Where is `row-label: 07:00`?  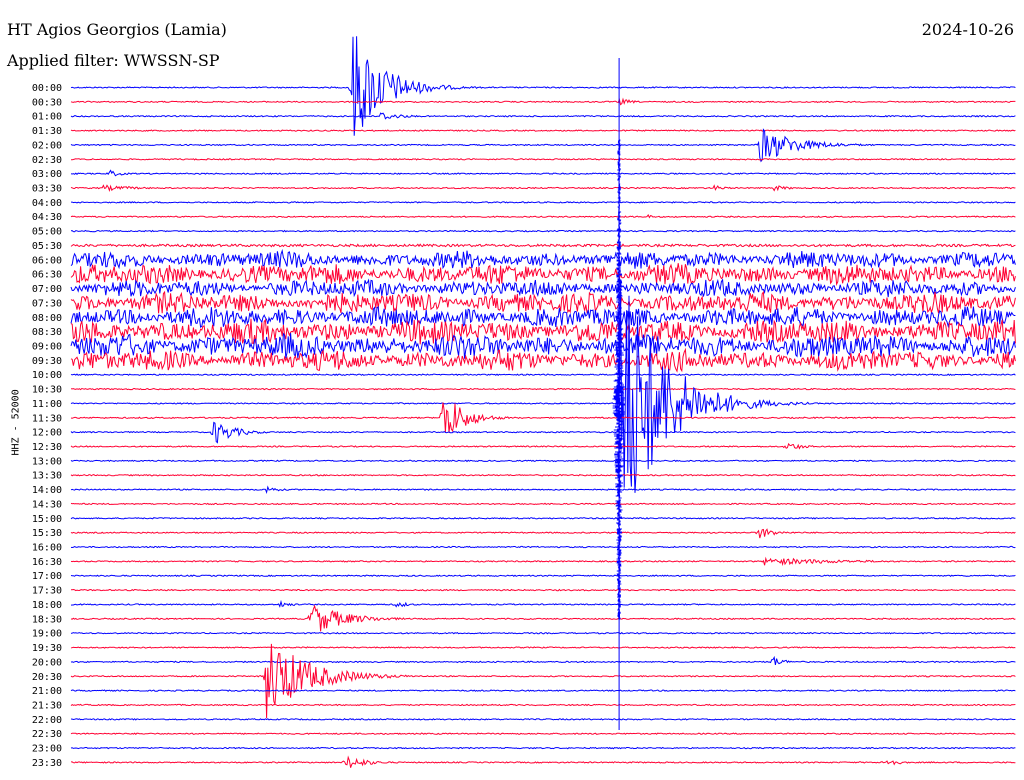
row-label: 07:00 is located at coordinates (47, 289).